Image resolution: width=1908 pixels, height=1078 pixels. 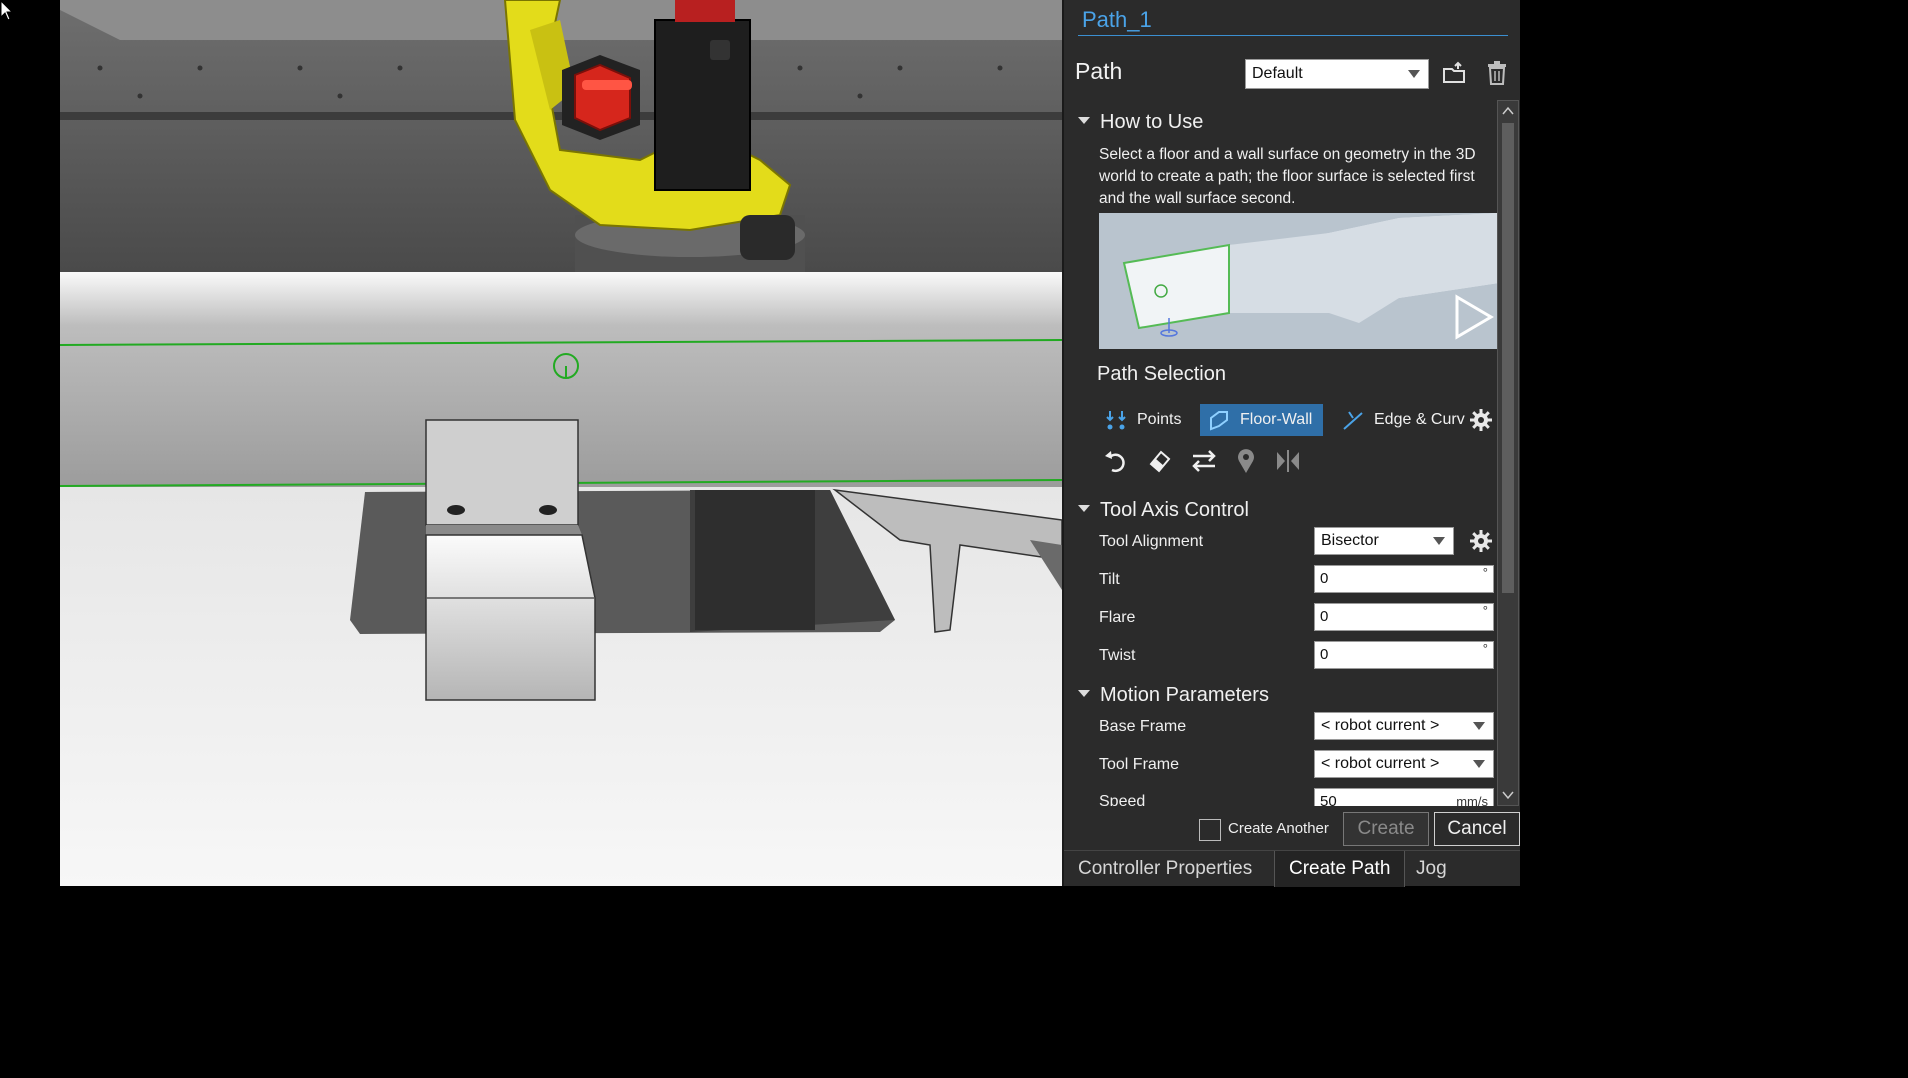 I want to click on mode-edge-curve-label: Edge & Curv, so click(x=1419, y=419).